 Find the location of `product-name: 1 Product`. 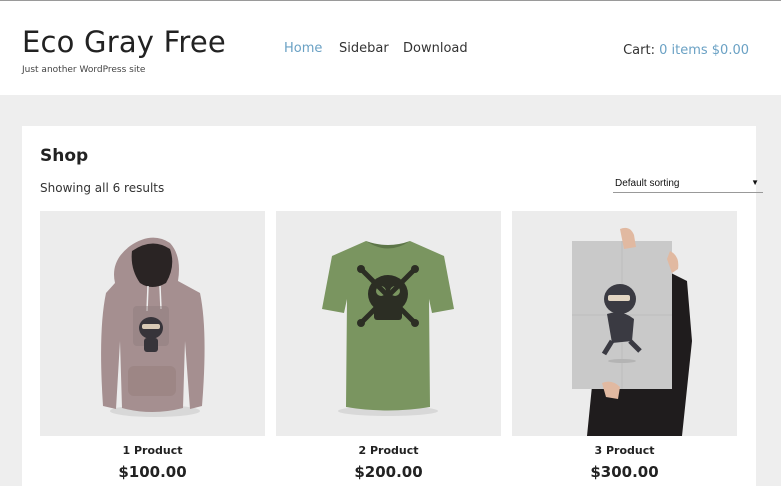

product-name: 1 Product is located at coordinates (152, 450).